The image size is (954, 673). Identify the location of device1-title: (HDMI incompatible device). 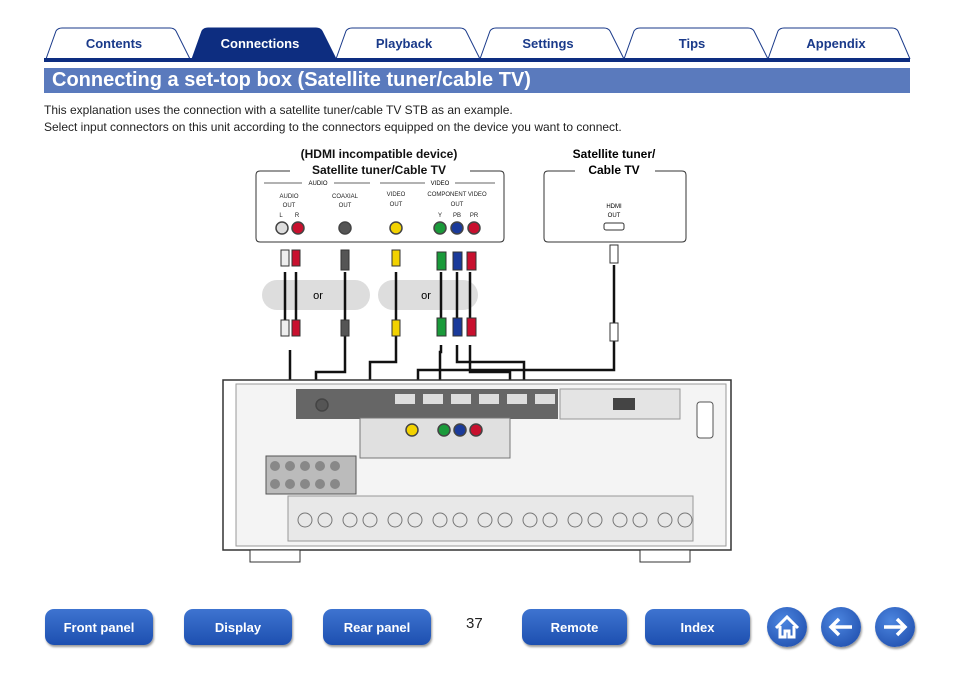
(379, 154).